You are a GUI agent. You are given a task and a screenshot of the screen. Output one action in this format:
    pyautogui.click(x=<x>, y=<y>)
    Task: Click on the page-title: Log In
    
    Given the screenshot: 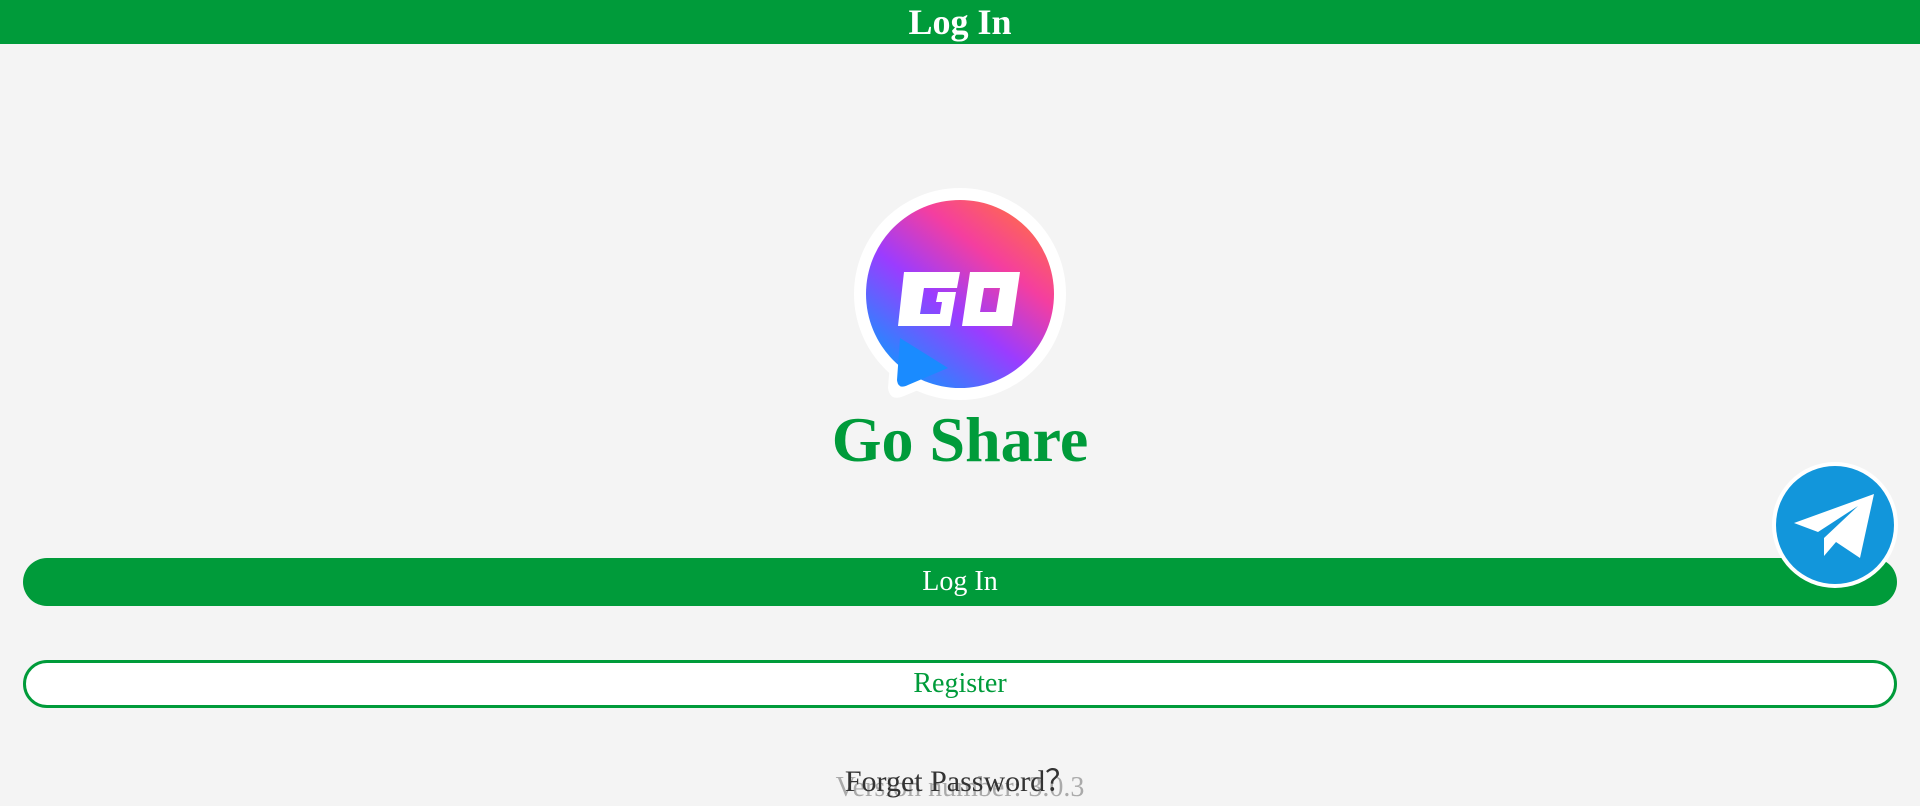 What is the action you would take?
    pyautogui.click(x=960, y=22)
    